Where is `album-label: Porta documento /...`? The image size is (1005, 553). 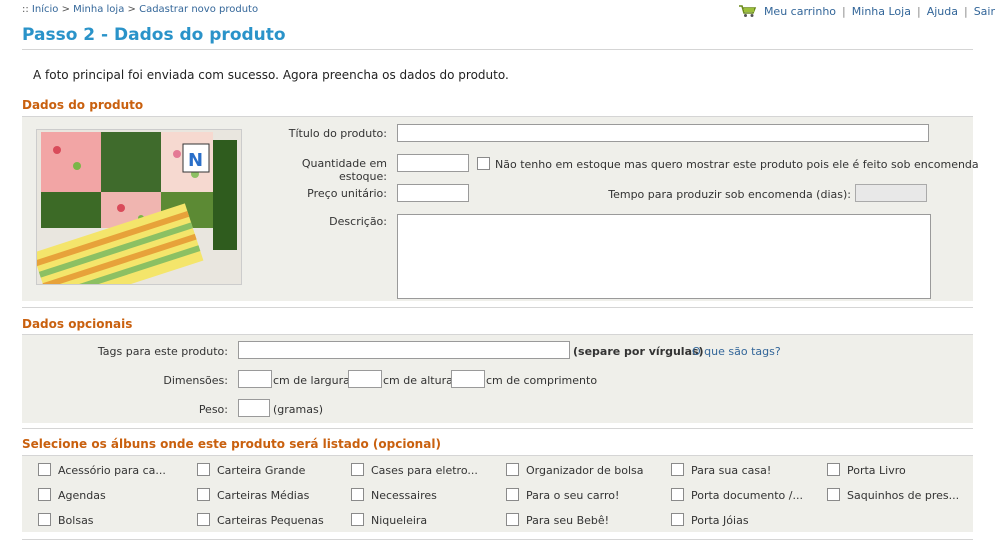 album-label: Porta documento /... is located at coordinates (747, 495).